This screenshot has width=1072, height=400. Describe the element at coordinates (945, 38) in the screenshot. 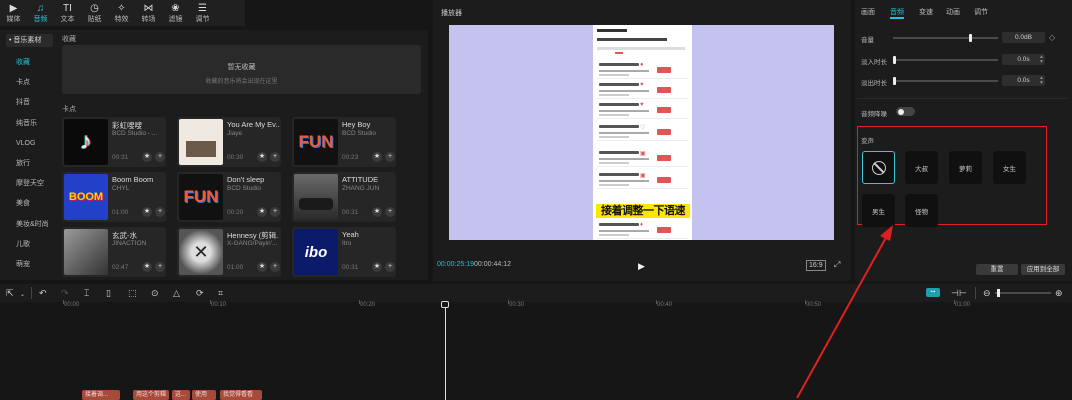

I see `volume-slider` at that location.